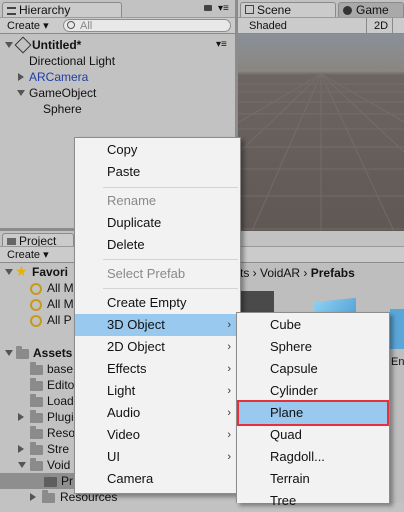 Image resolution: width=404 pixels, height=512 pixels. Describe the element at coordinates (57, 45) in the screenshot. I see `scene-name: Untitled*` at that location.